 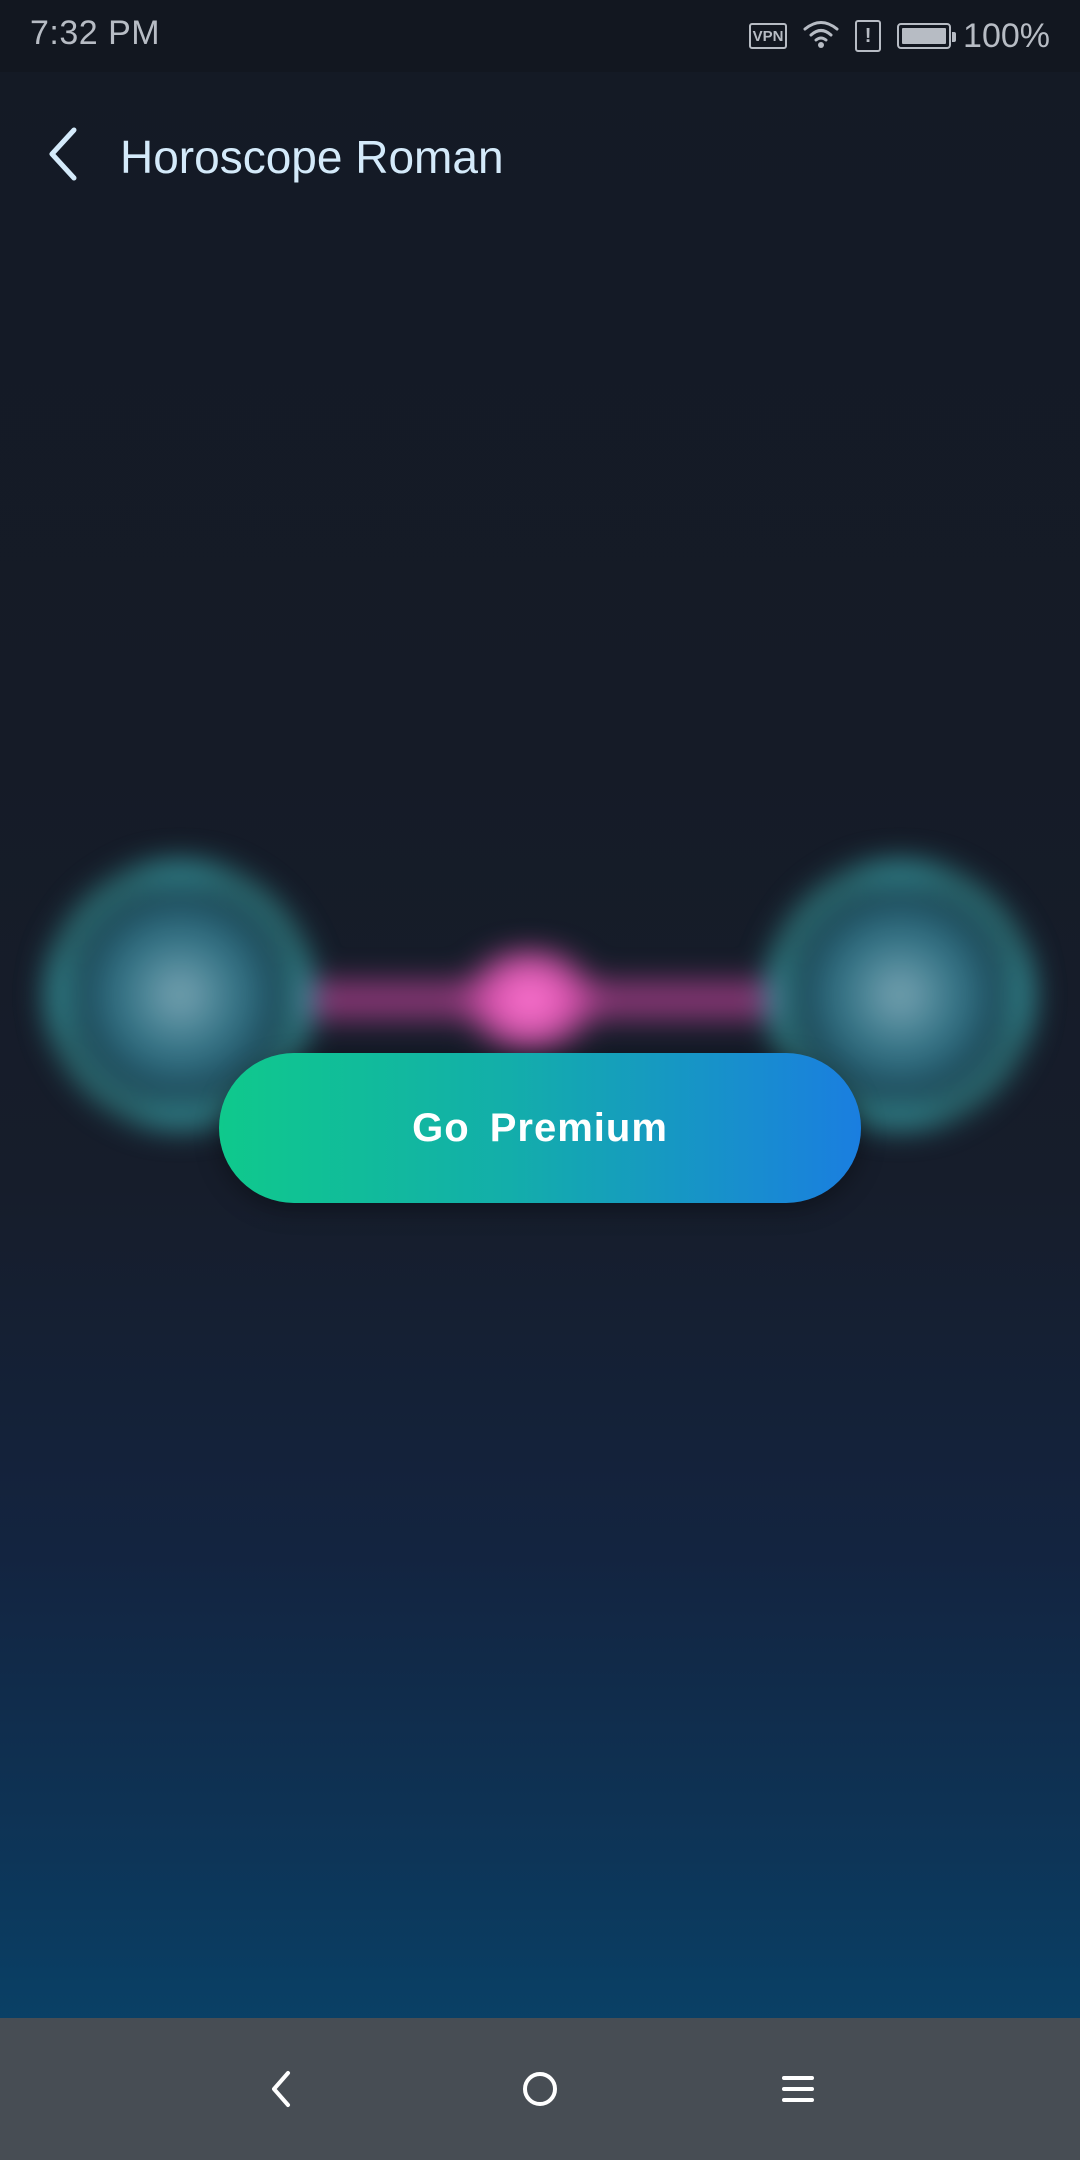 I want to click on battery-icon, so click(x=927, y=36).